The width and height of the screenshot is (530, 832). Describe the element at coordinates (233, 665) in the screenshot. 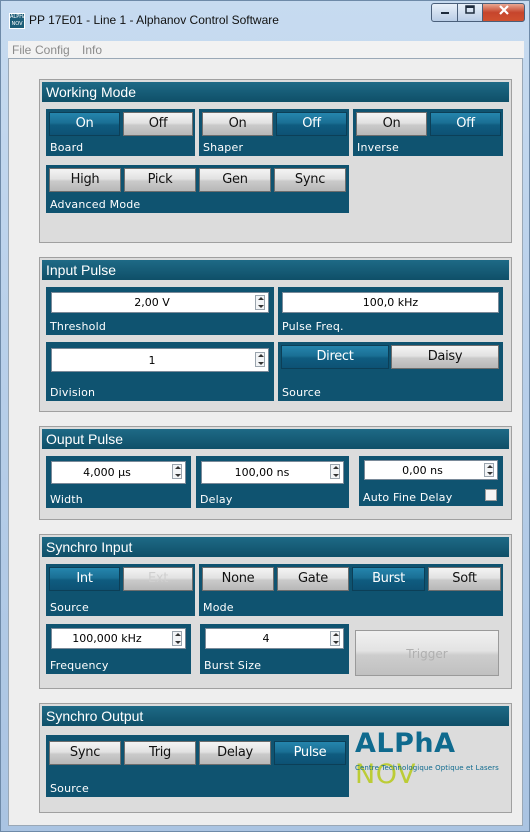

I see `burst-size-label: Burst Size` at that location.